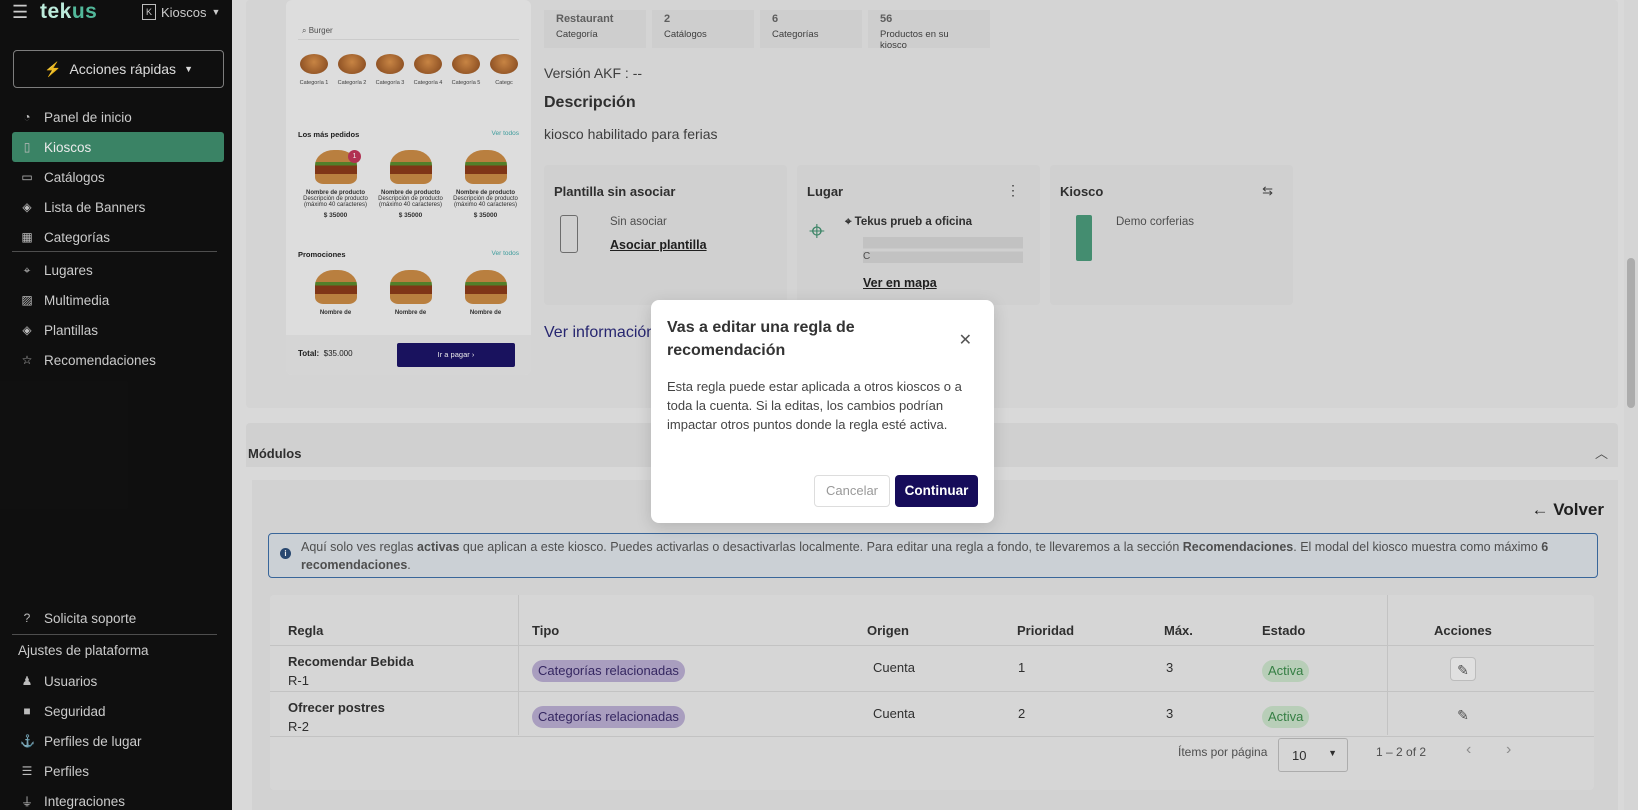  What do you see at coordinates (761, 339) in the screenshot?
I see `modal-title: Vas a editar una regla de recomendación` at bounding box center [761, 339].